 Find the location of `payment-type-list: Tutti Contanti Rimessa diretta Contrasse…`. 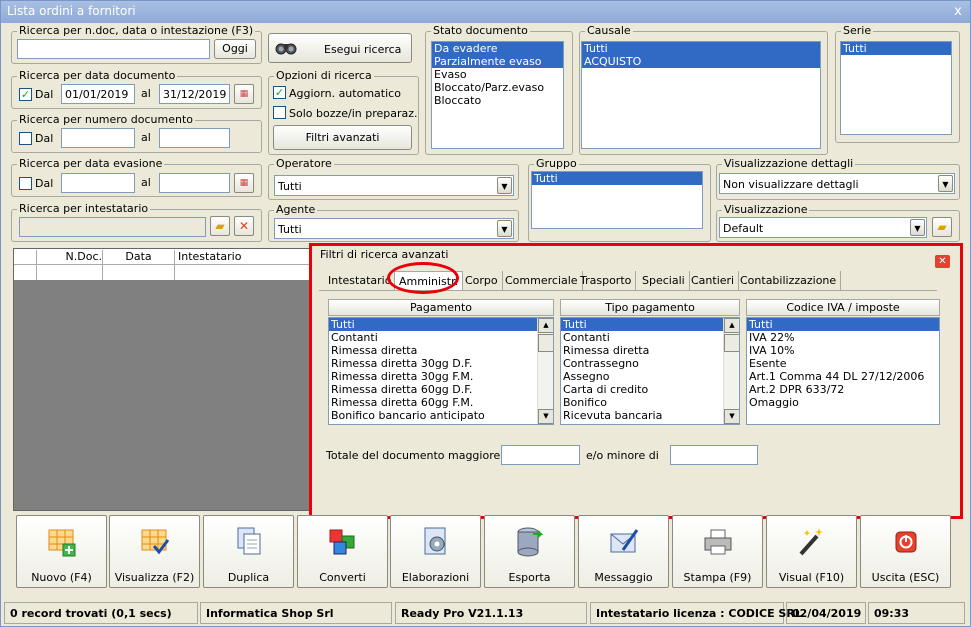

payment-type-list: Tutti Contanti Rimessa diretta Contrasse… is located at coordinates (650, 371).